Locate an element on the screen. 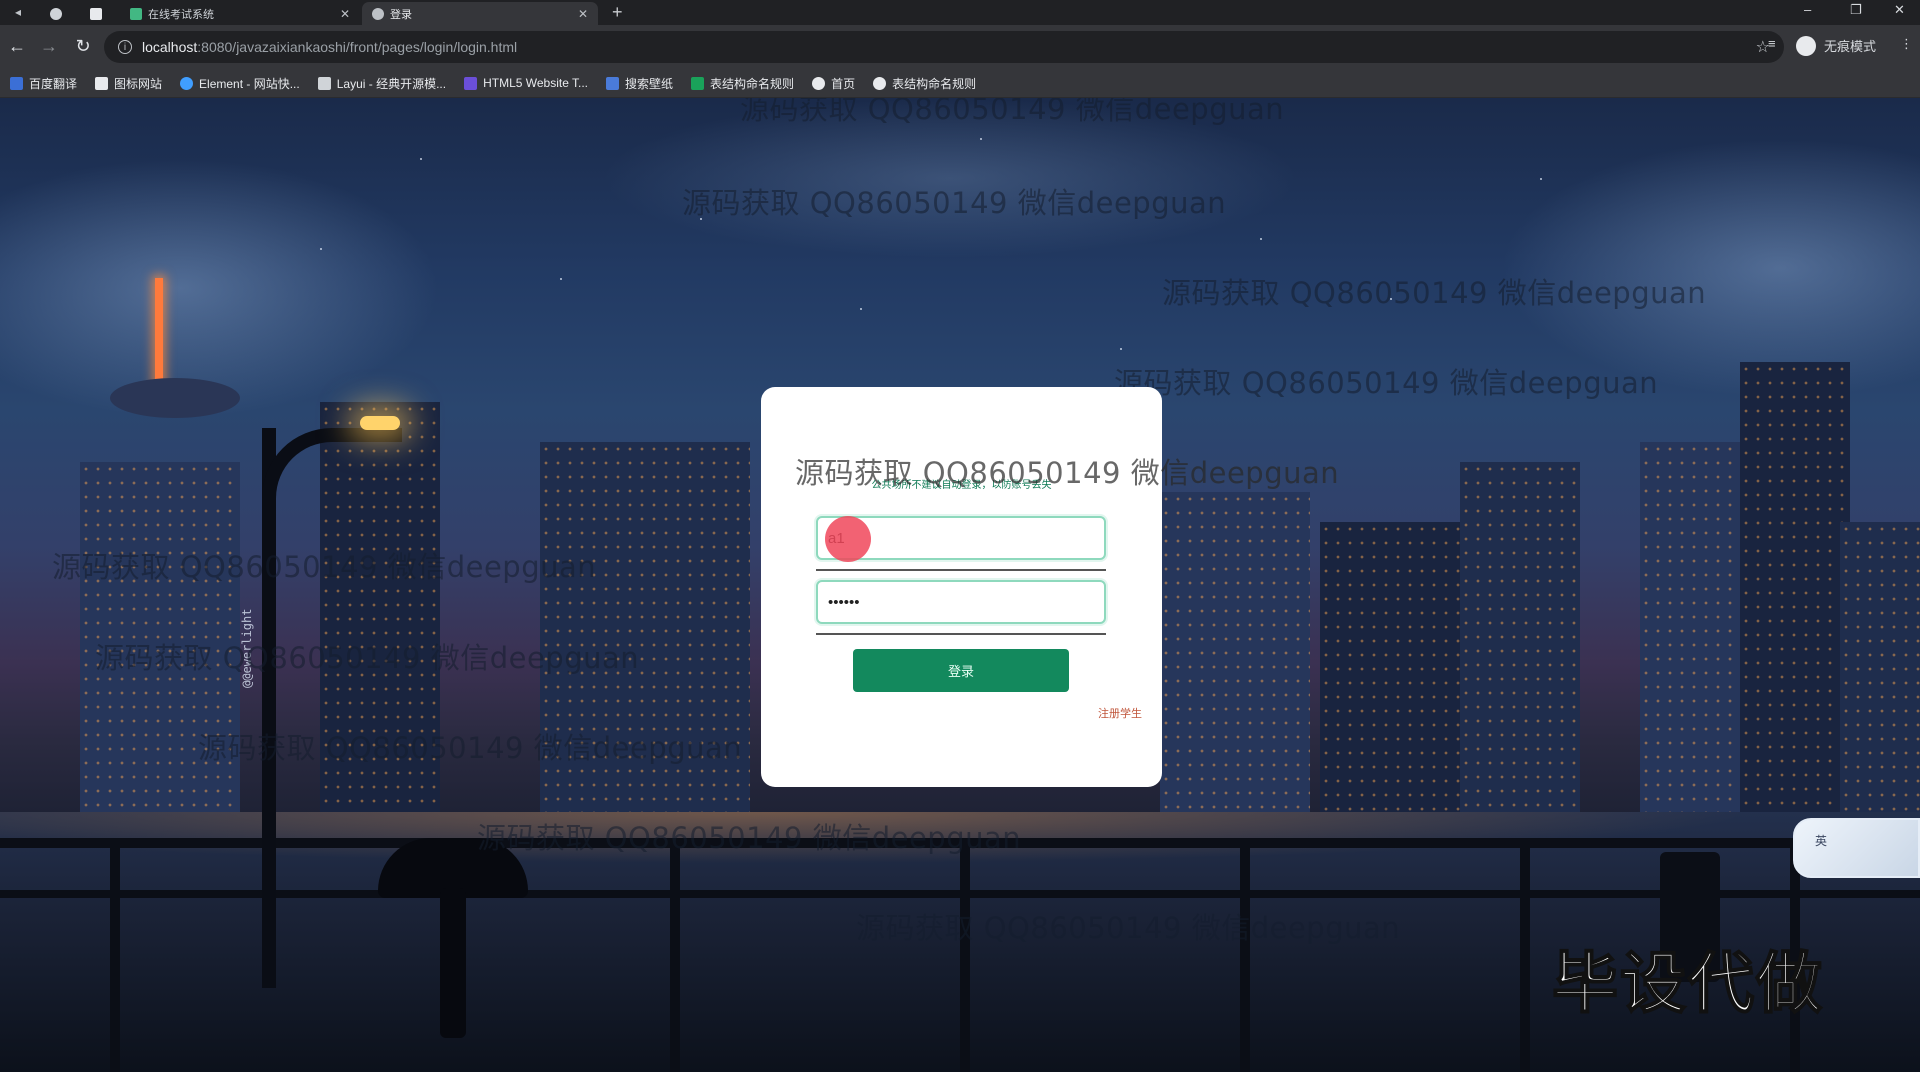  bookmark-item: 搜索壁纸 is located at coordinates (639, 83).